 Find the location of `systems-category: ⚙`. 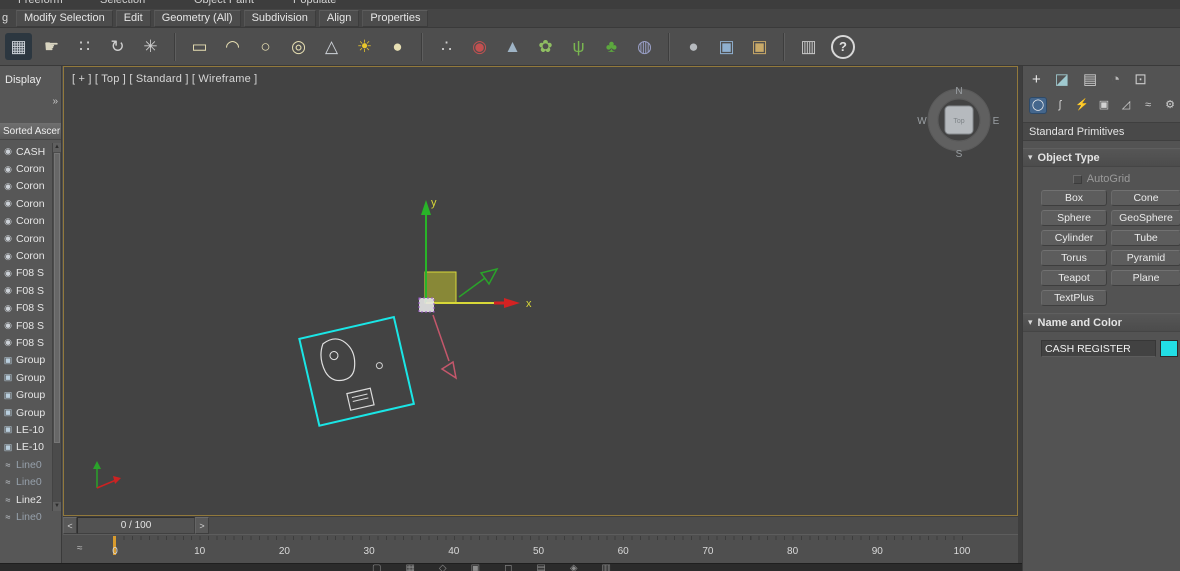

systems-category: ⚙ is located at coordinates (1170, 105).